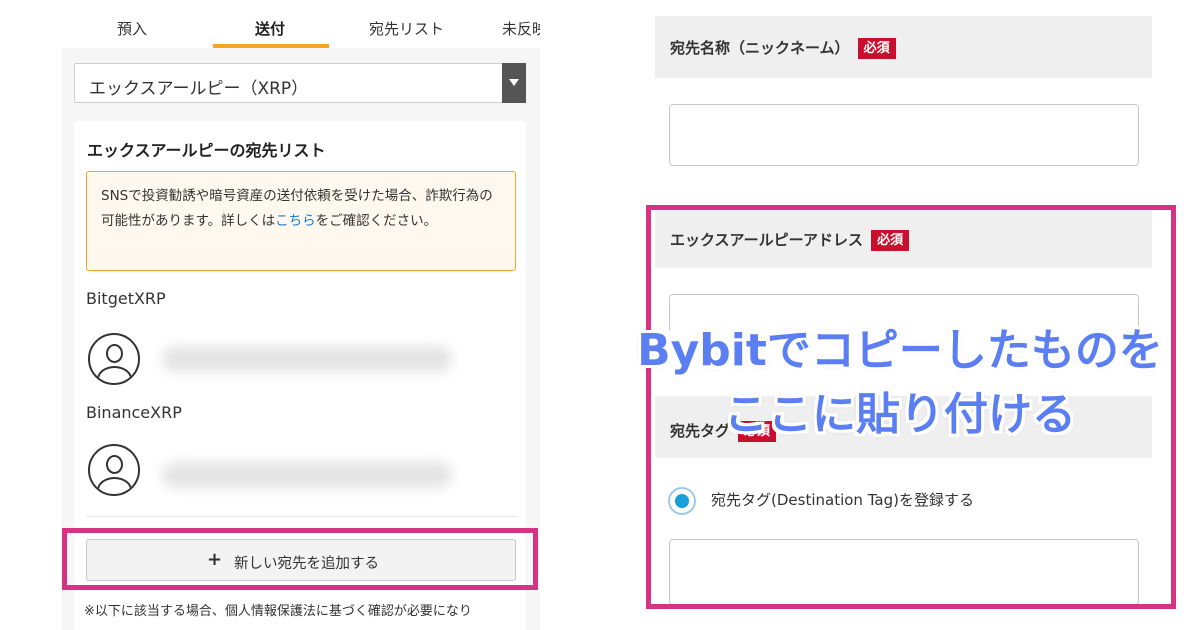 The image size is (1200, 630). Describe the element at coordinates (134, 412) in the screenshot. I see `address-entry-name: BinanceXRP` at that location.